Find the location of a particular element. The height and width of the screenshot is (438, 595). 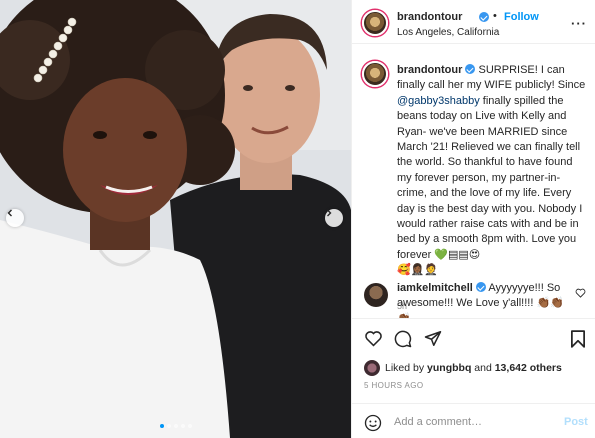

likes-prefix: Liked by is located at coordinates (406, 368).